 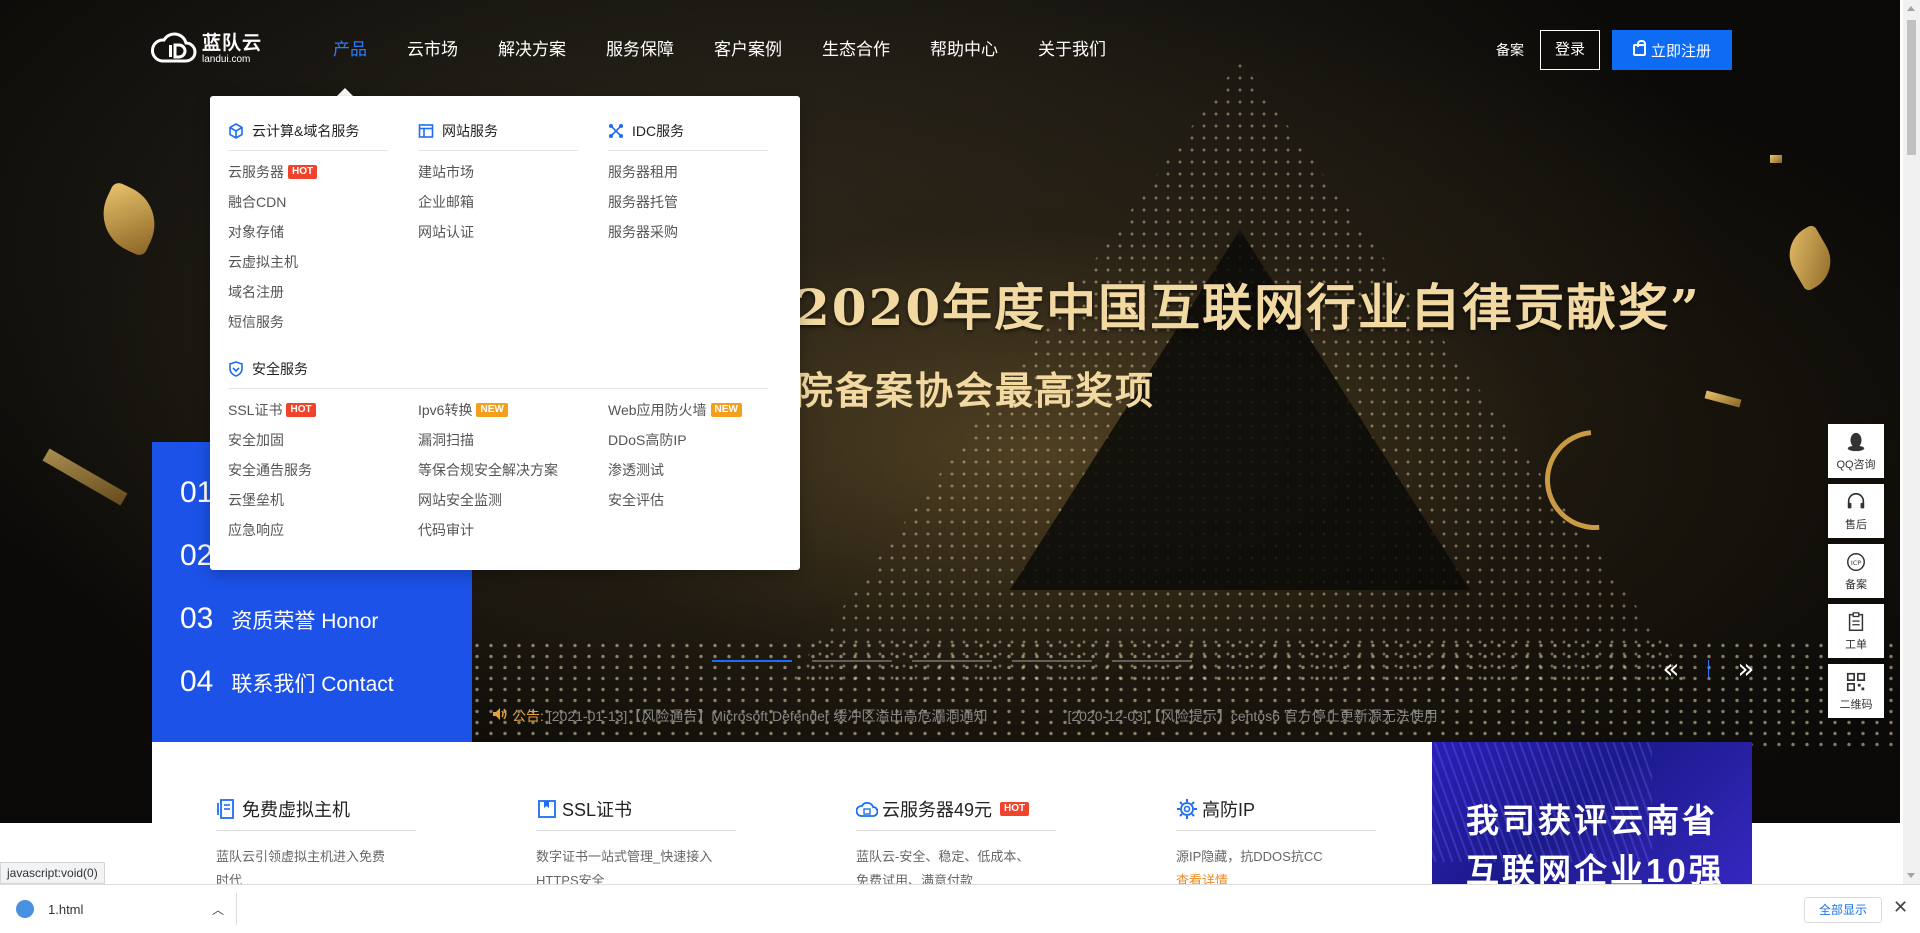 I want to click on dd-heading-label: IDC服务, so click(x=658, y=131).